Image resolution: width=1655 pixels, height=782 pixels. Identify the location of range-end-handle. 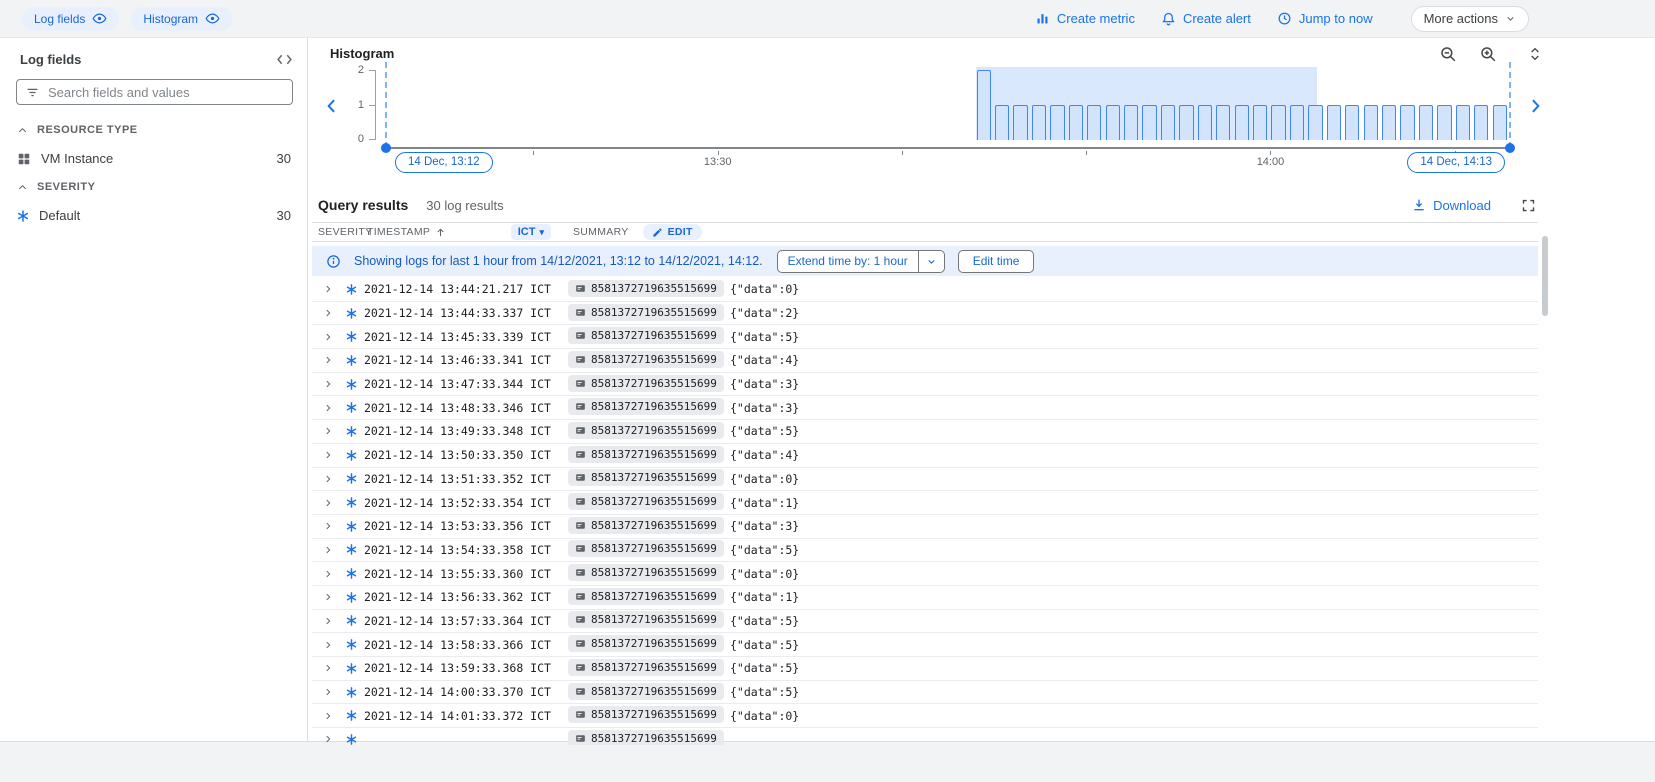
(1510, 148).